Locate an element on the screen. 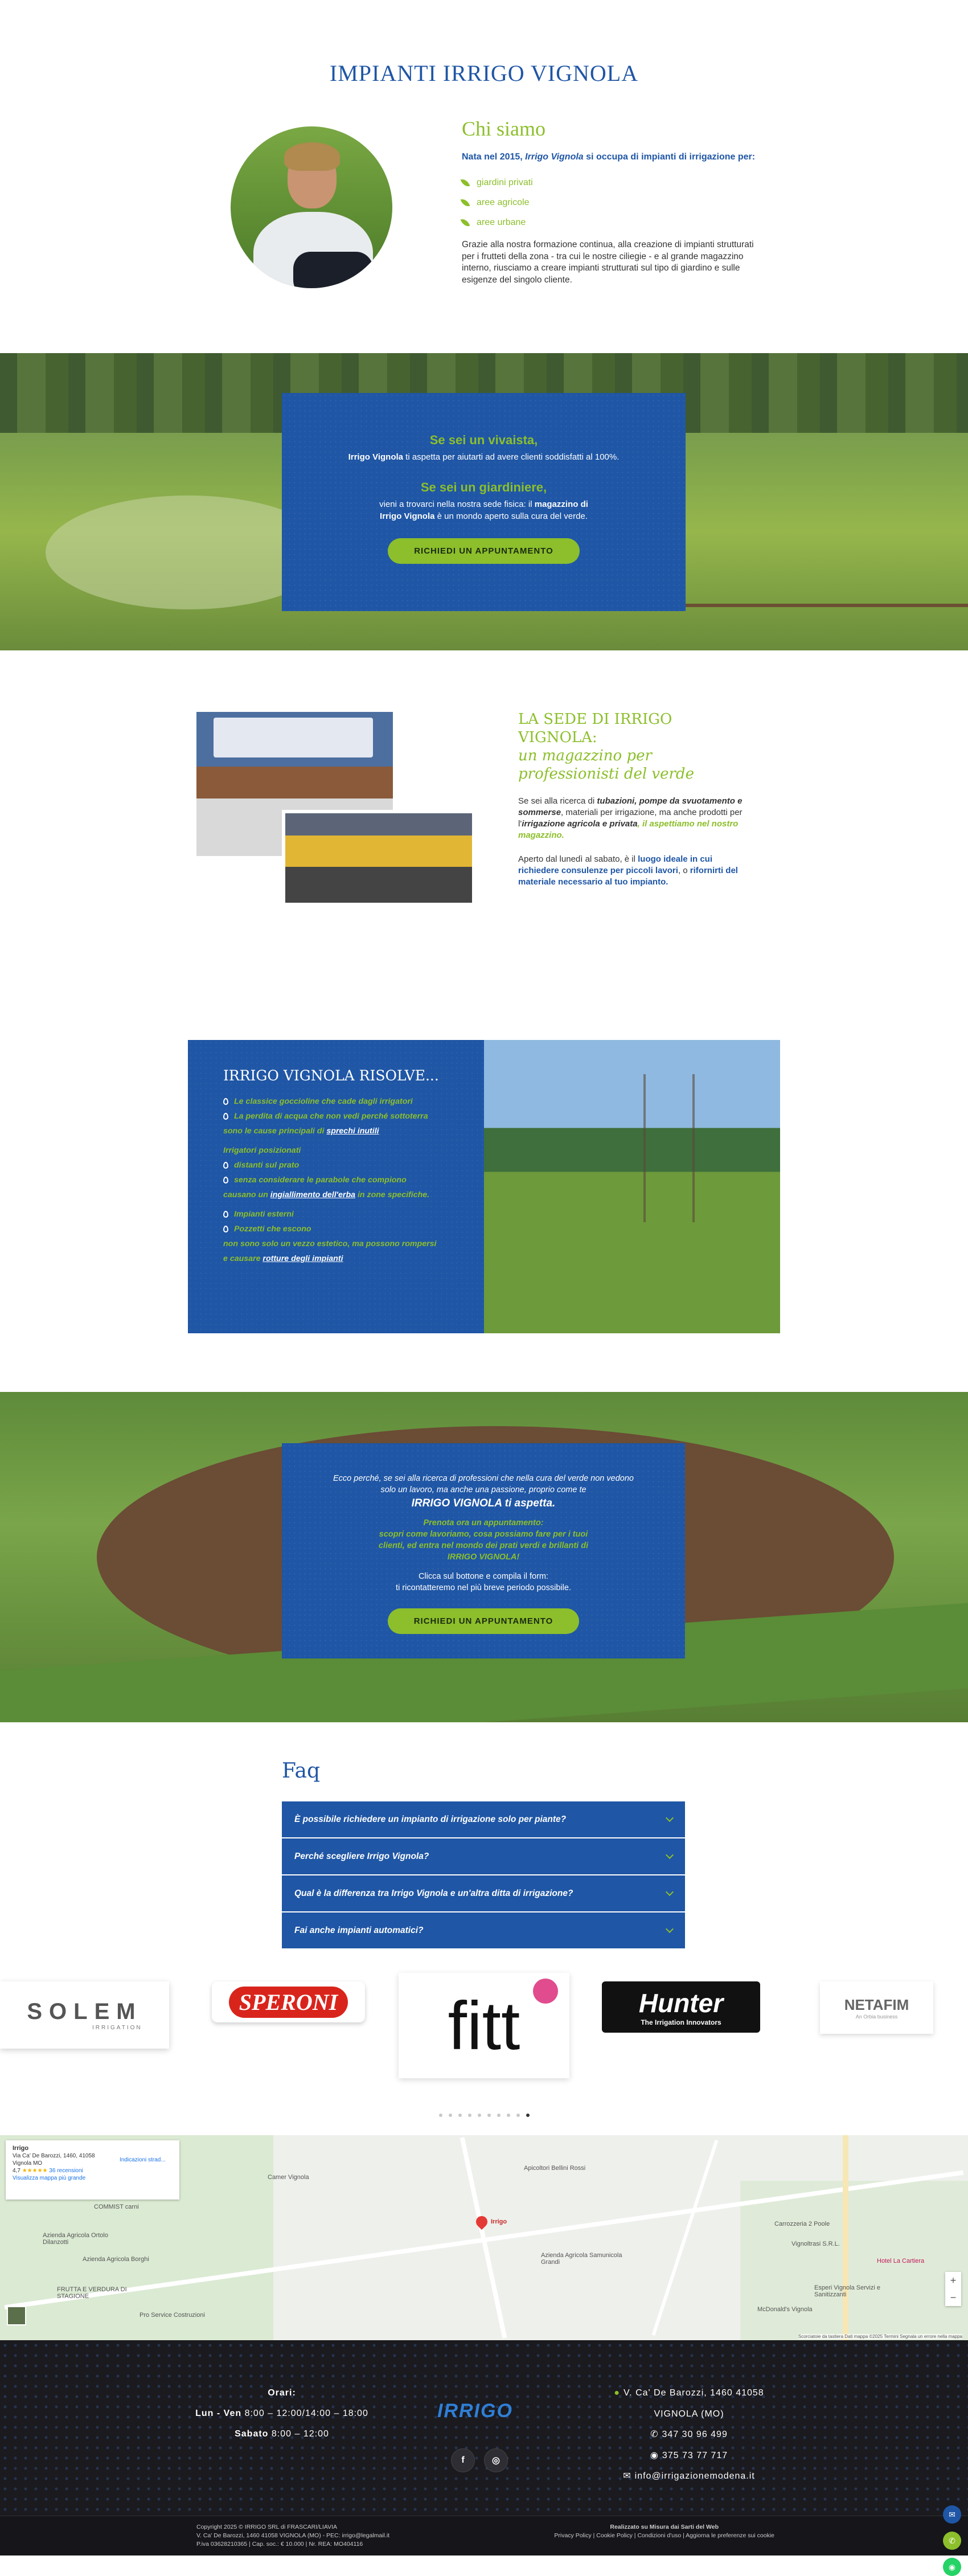  contact-cta-heading: Prenota ora un appuntamento: is located at coordinates (484, 1523).